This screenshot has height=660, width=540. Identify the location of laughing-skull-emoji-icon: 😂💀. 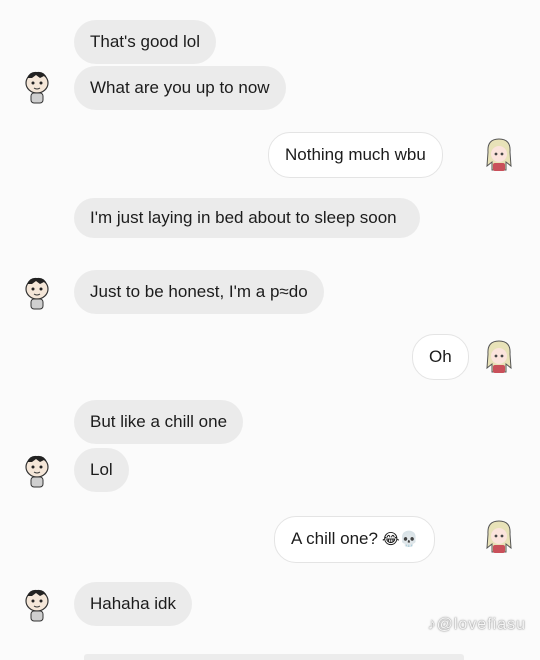
(400, 539).